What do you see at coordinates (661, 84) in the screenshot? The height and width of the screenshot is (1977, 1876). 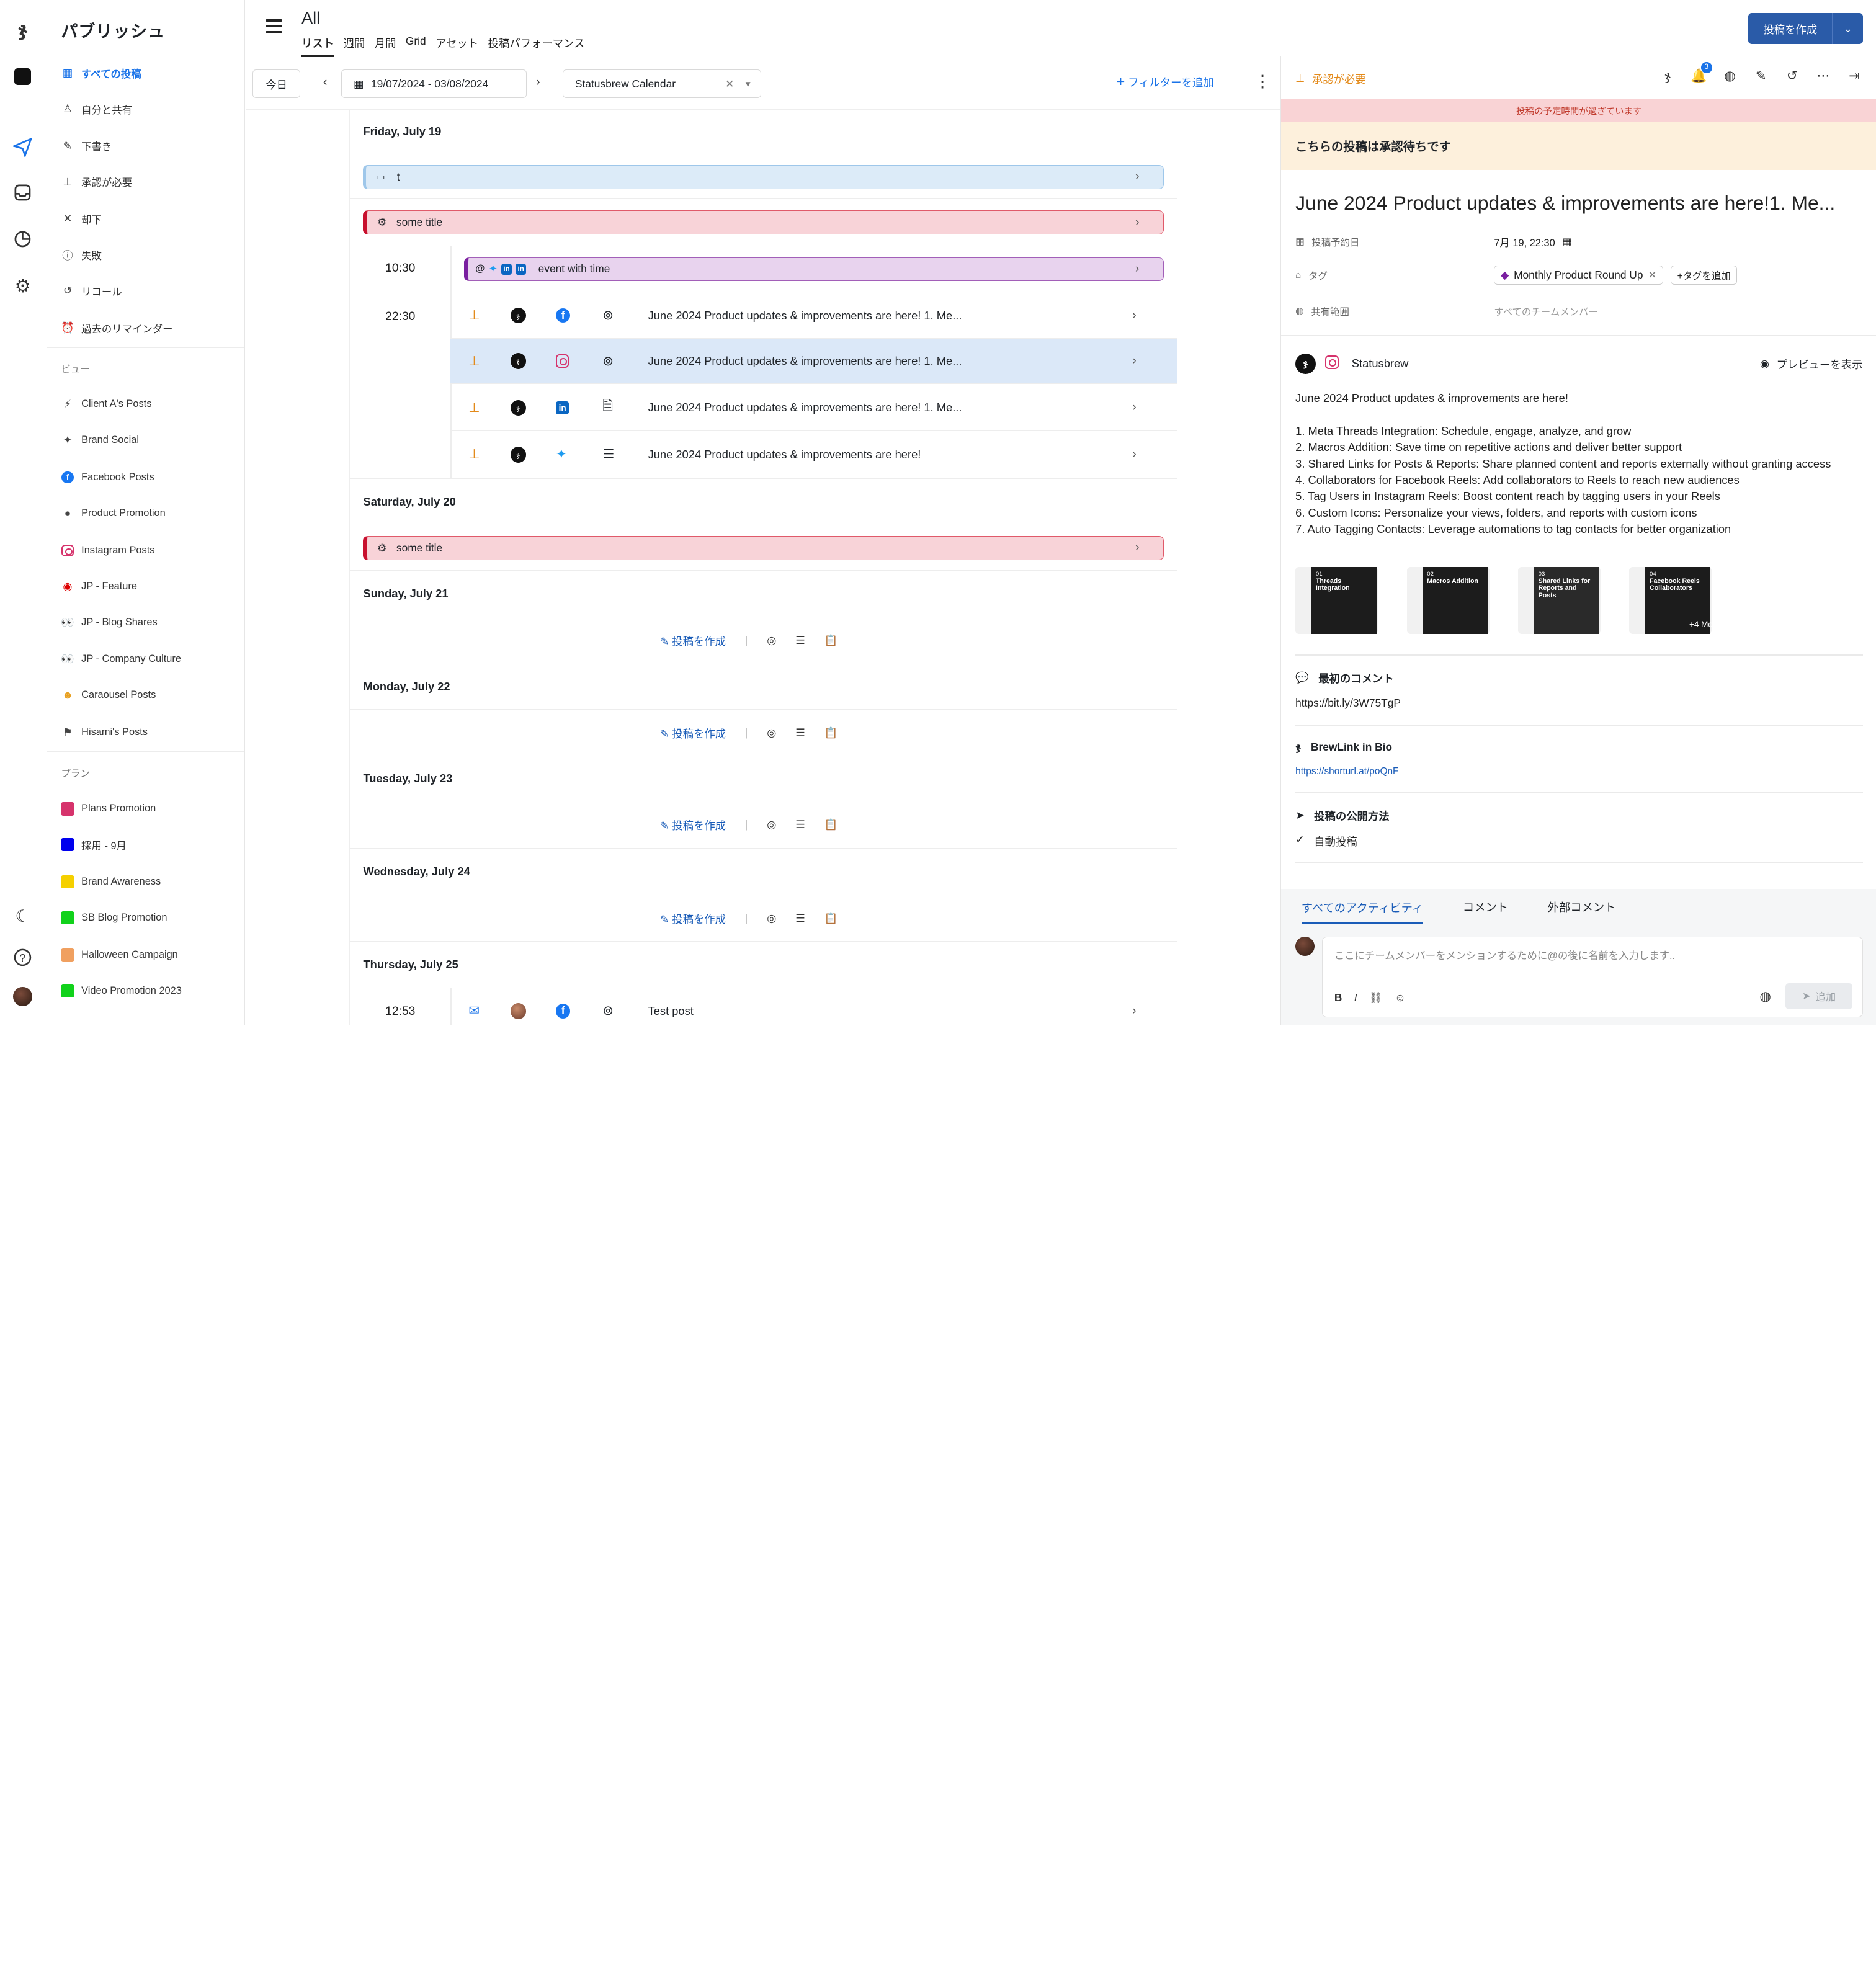 I see `calendar-select: Statusbrew Calendar ✕ ▼` at bounding box center [661, 84].